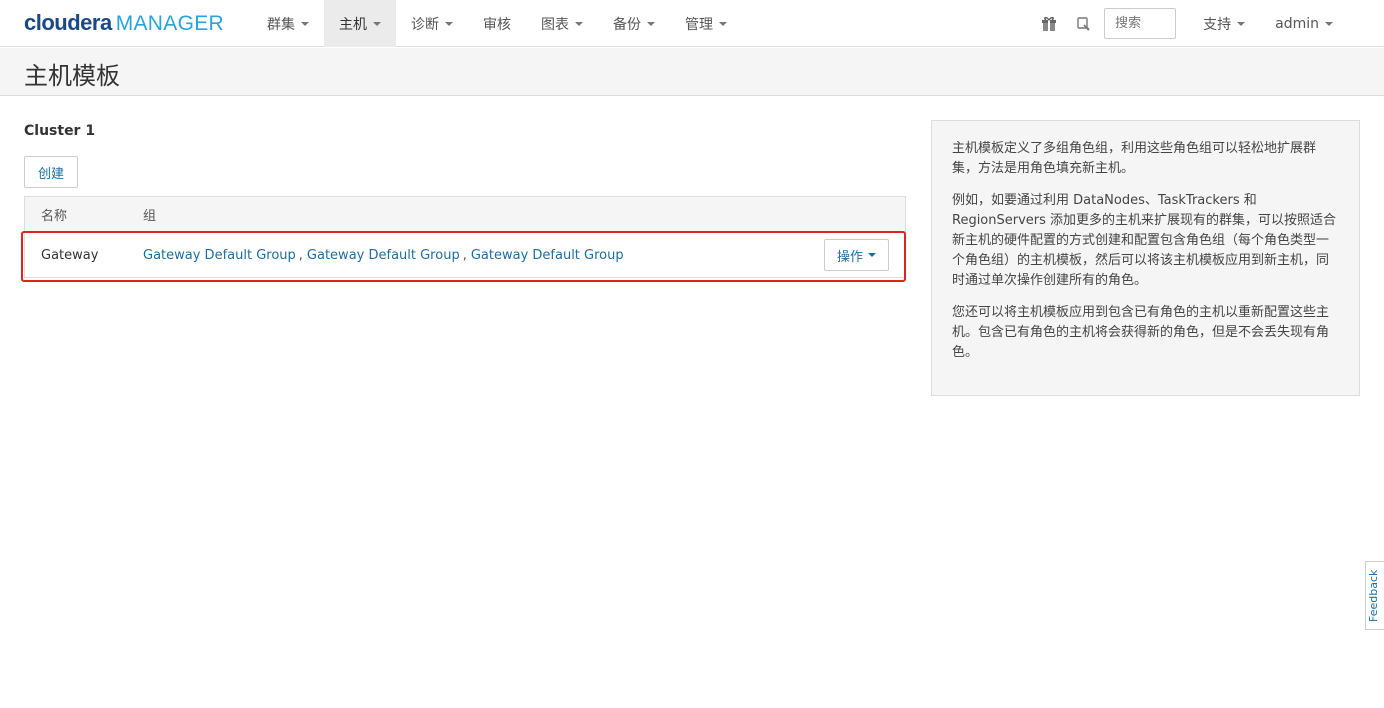 The height and width of the screenshot is (708, 1384). I want to click on feedback-label: Feedback, so click(1373, 595).